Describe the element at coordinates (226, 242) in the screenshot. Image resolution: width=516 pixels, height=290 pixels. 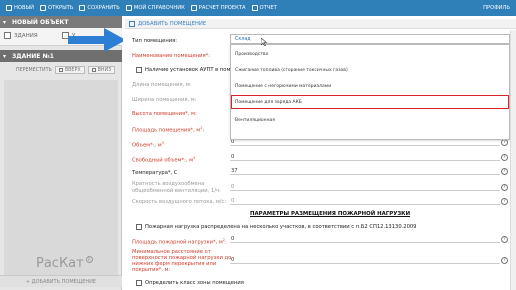
I see `fire-load-area-label-colon: :` at that location.